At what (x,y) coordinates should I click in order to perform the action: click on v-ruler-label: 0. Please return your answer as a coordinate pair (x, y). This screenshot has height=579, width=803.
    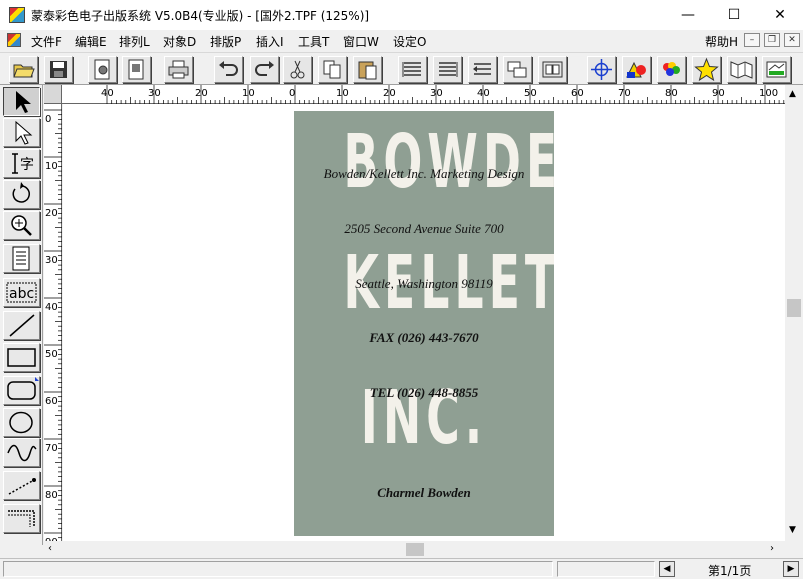
    Looking at the image, I should click on (48, 119).